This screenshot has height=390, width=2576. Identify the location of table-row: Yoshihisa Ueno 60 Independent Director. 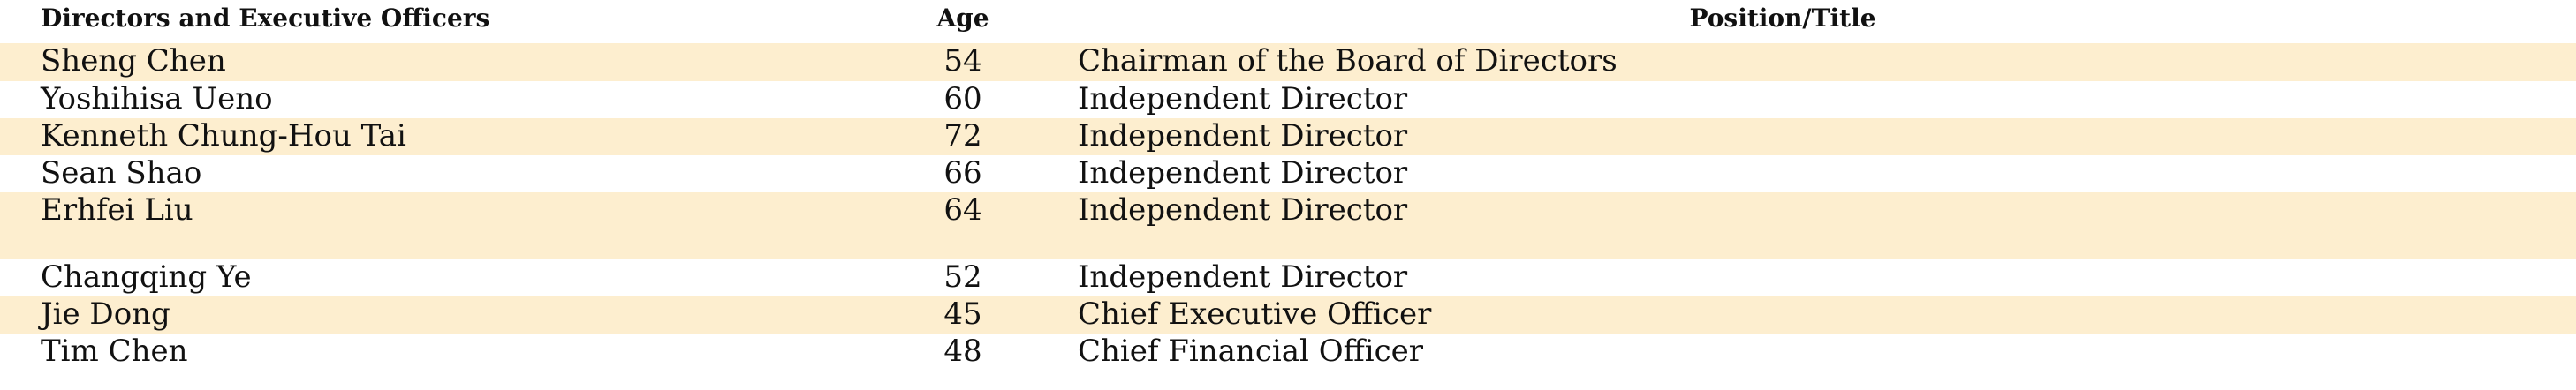
(1288, 99).